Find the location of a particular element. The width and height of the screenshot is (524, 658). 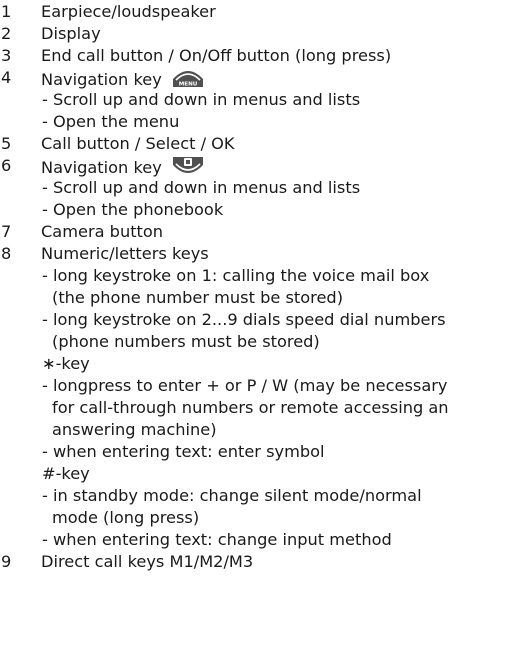

item-label: Numeric/letters keys is located at coordinates (125, 253).